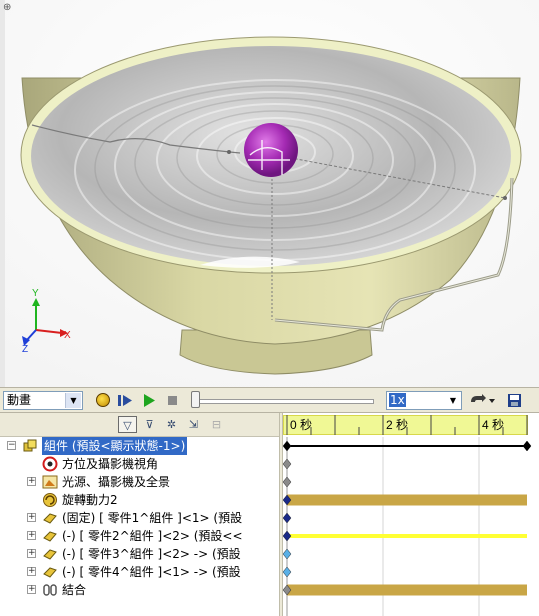 The height and width of the screenshot is (616, 539). I want to click on filter-collapse-icon: ⊟, so click(216, 424).